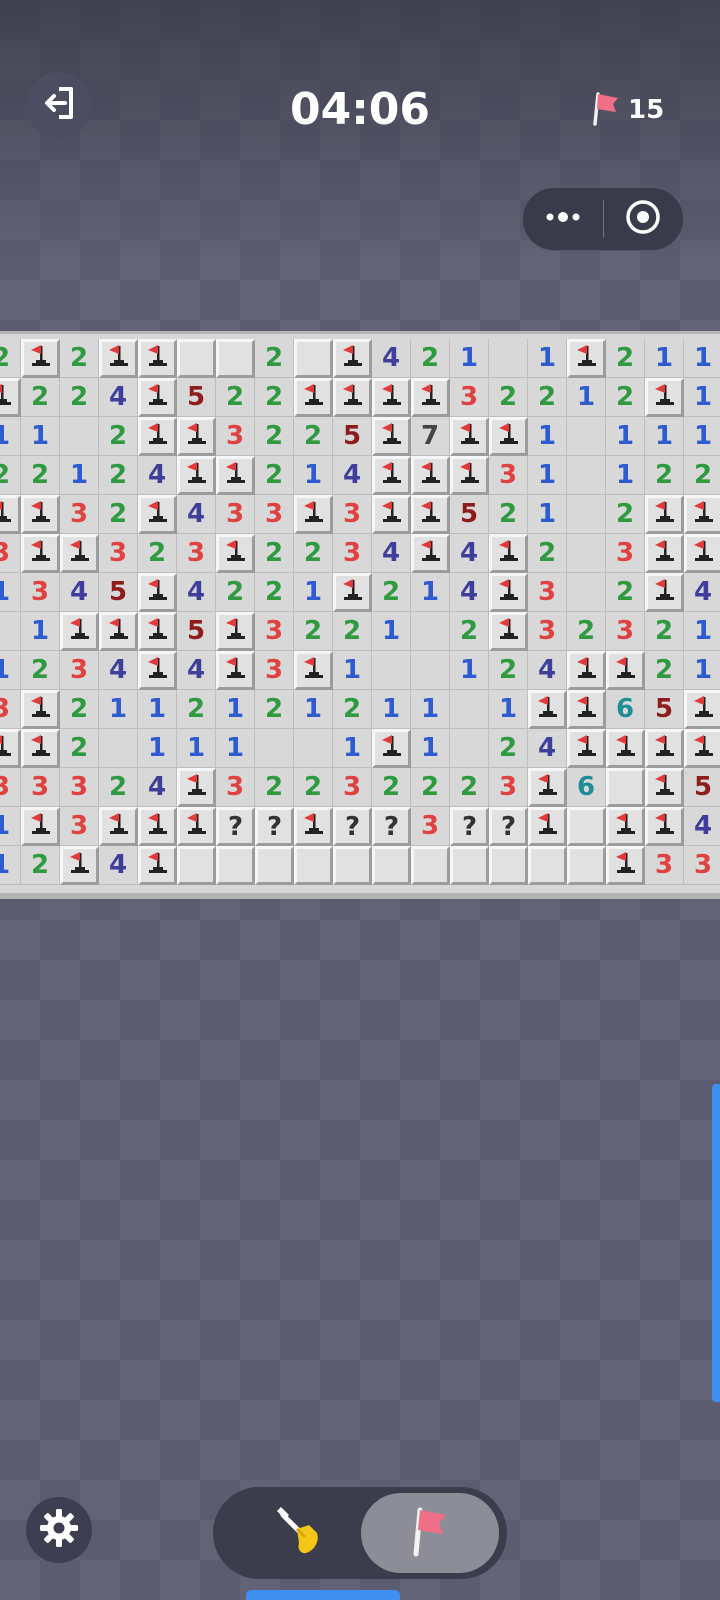 Image resolution: width=720 pixels, height=1600 pixels. What do you see at coordinates (59, 105) in the screenshot?
I see `exit-button` at bounding box center [59, 105].